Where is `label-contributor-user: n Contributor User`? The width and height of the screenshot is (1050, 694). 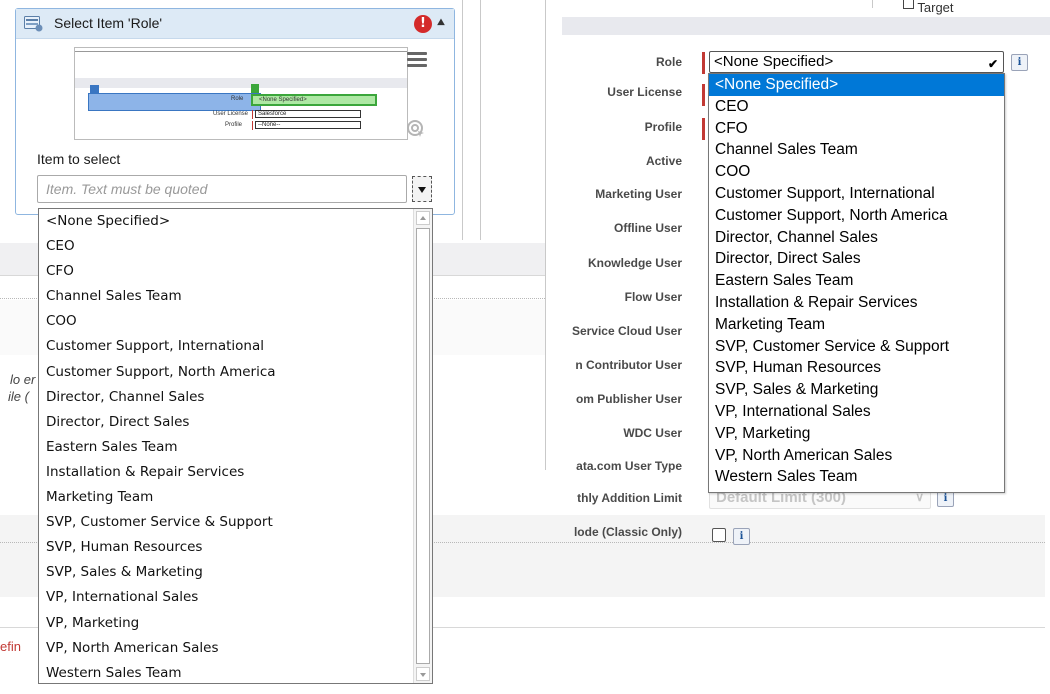
label-contributor-user: n Contributor User is located at coordinates (628, 365).